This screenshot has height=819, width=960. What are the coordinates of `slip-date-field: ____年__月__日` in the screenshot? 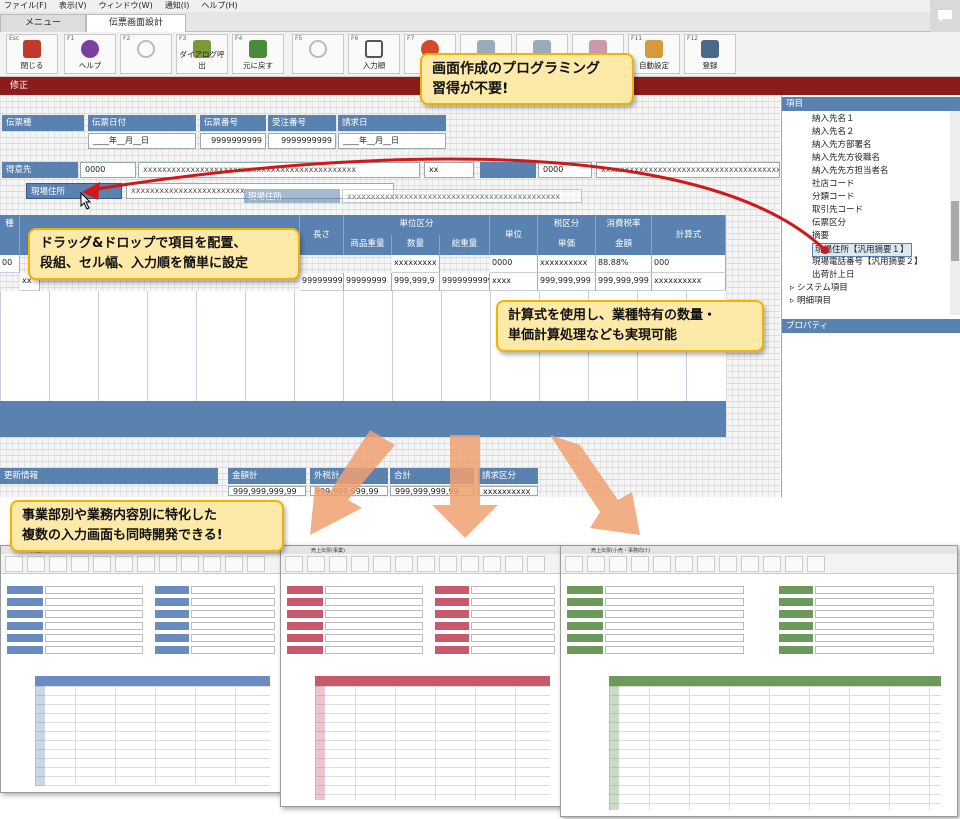 It's located at (142, 141).